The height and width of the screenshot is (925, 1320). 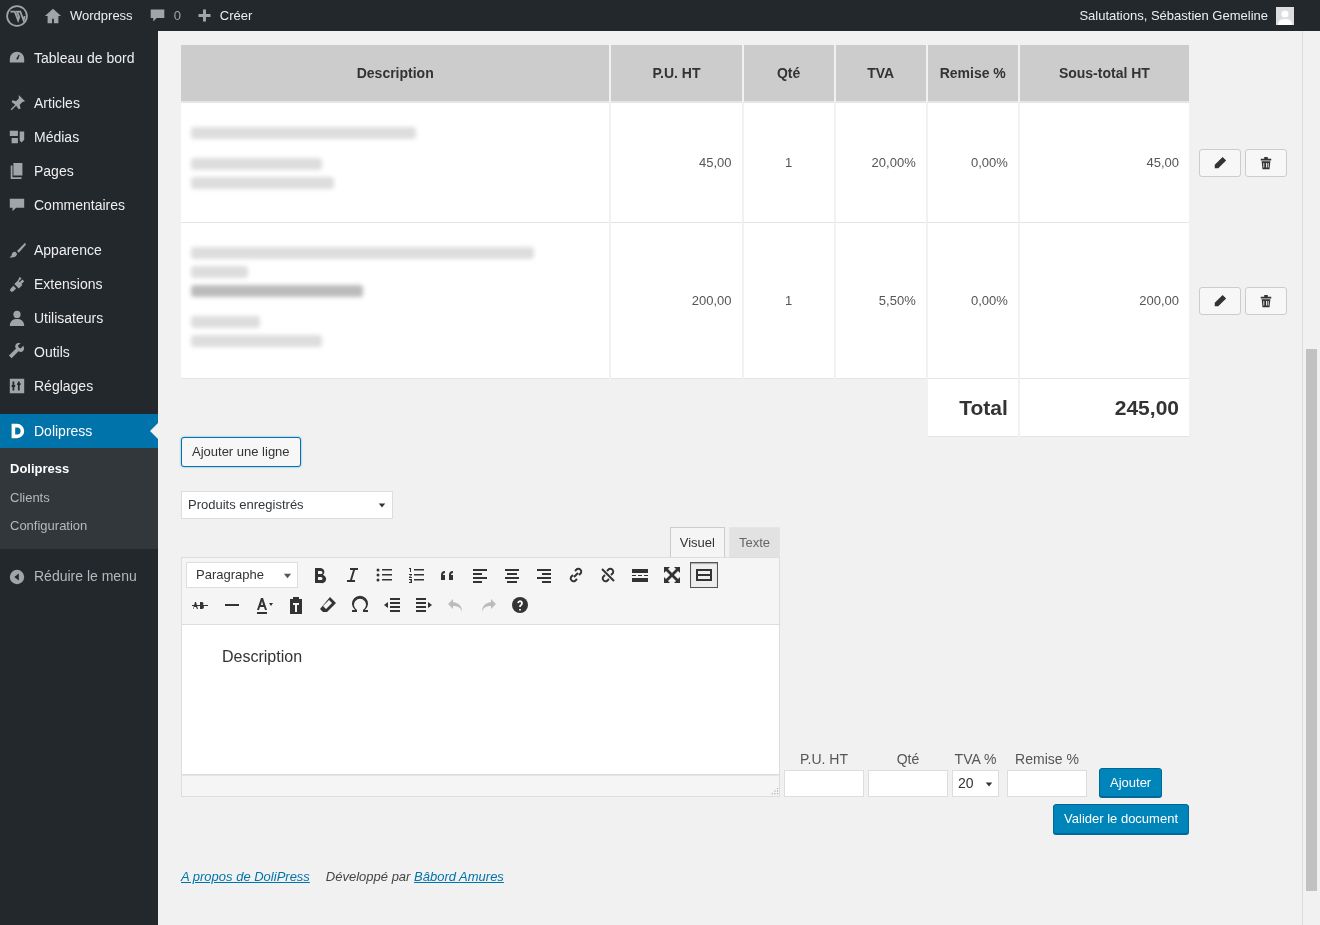 I want to click on credit-text: Développé par Bâbord Amures, so click(x=414, y=876).